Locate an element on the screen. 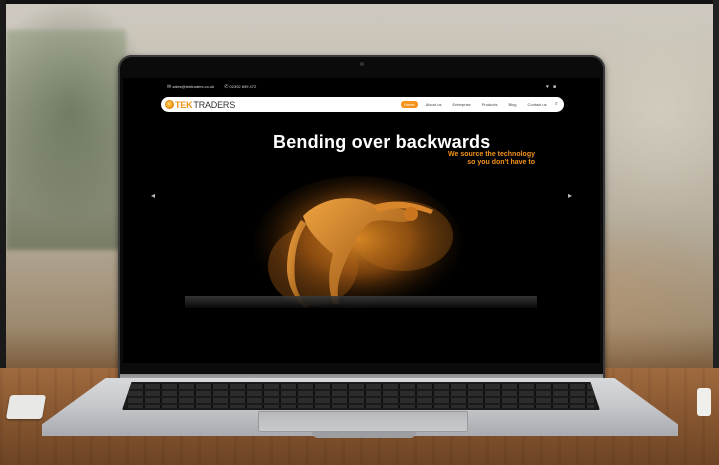  hero-dancer-image is located at coordinates (358, 246).